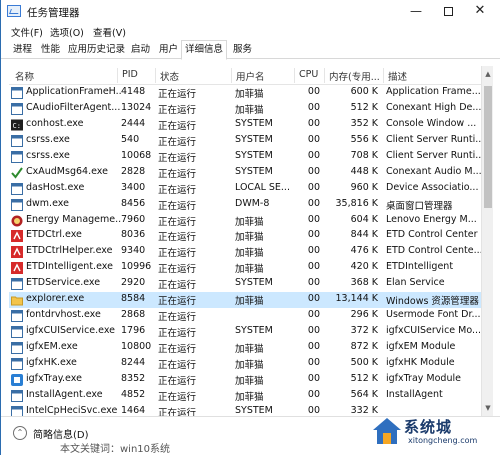 The height and width of the screenshot is (455, 500). I want to click on tab-app-history: 应用历史记录, so click(96, 50).